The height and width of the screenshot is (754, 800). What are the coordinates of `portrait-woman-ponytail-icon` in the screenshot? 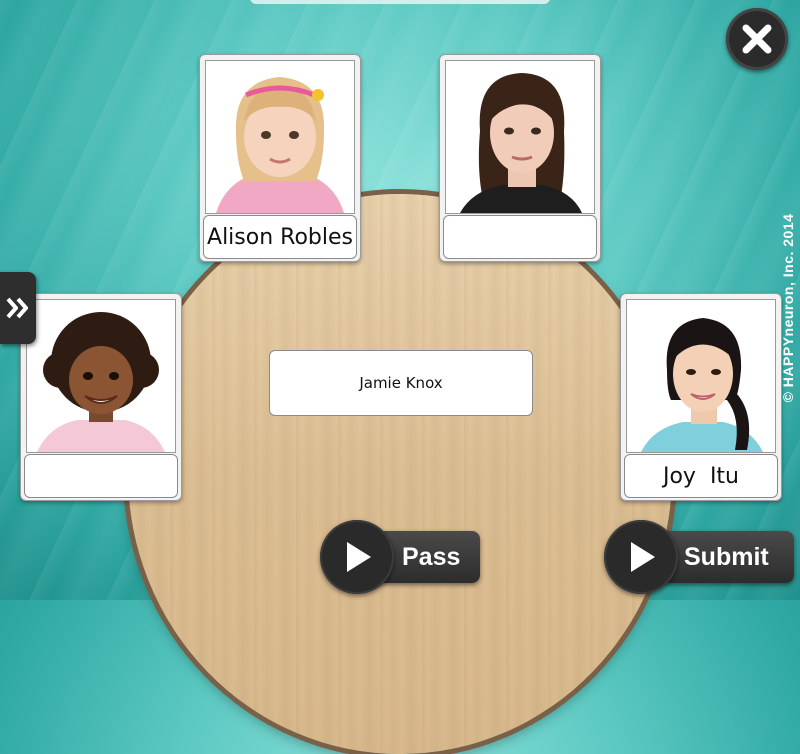 It's located at (701, 376).